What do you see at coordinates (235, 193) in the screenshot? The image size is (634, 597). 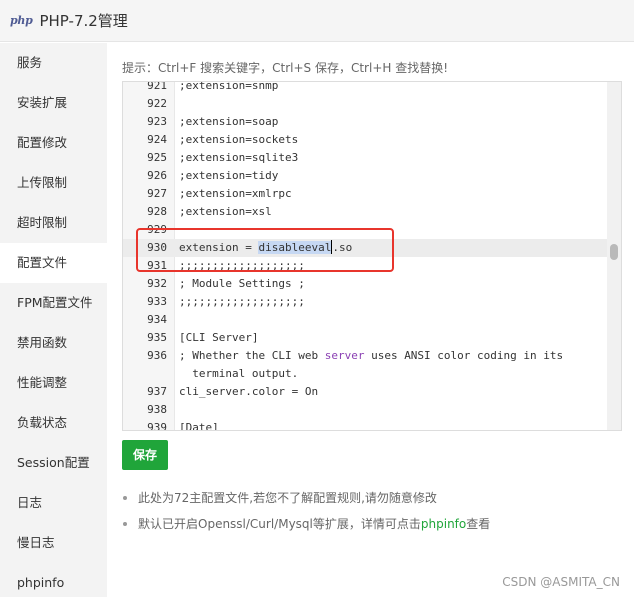 I see `line-text: ;extension=xmlrpc` at bounding box center [235, 193].